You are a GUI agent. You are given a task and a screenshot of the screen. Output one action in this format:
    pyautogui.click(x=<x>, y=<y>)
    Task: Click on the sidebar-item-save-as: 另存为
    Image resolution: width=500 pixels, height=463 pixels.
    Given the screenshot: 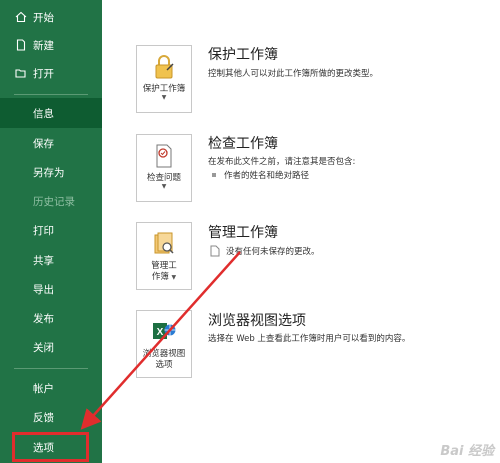 What is the action you would take?
    pyautogui.click(x=51, y=172)
    